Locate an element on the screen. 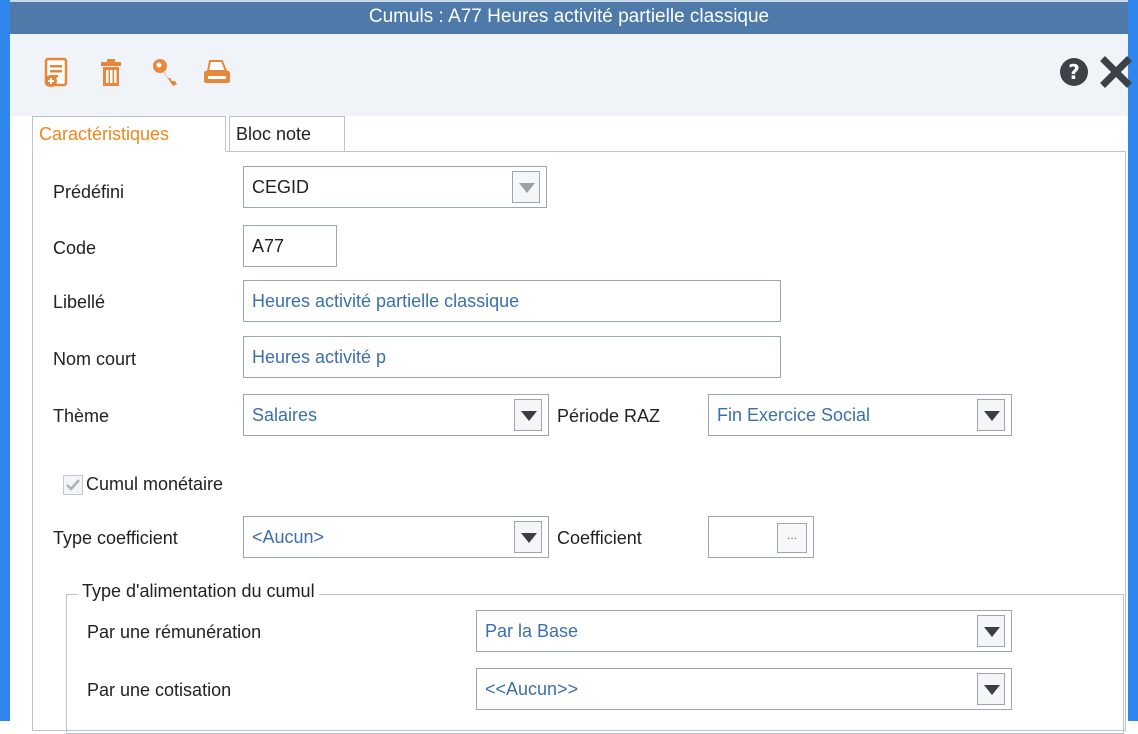 The image size is (1138, 734). cumul-monetaire-checkbox is located at coordinates (73, 485).